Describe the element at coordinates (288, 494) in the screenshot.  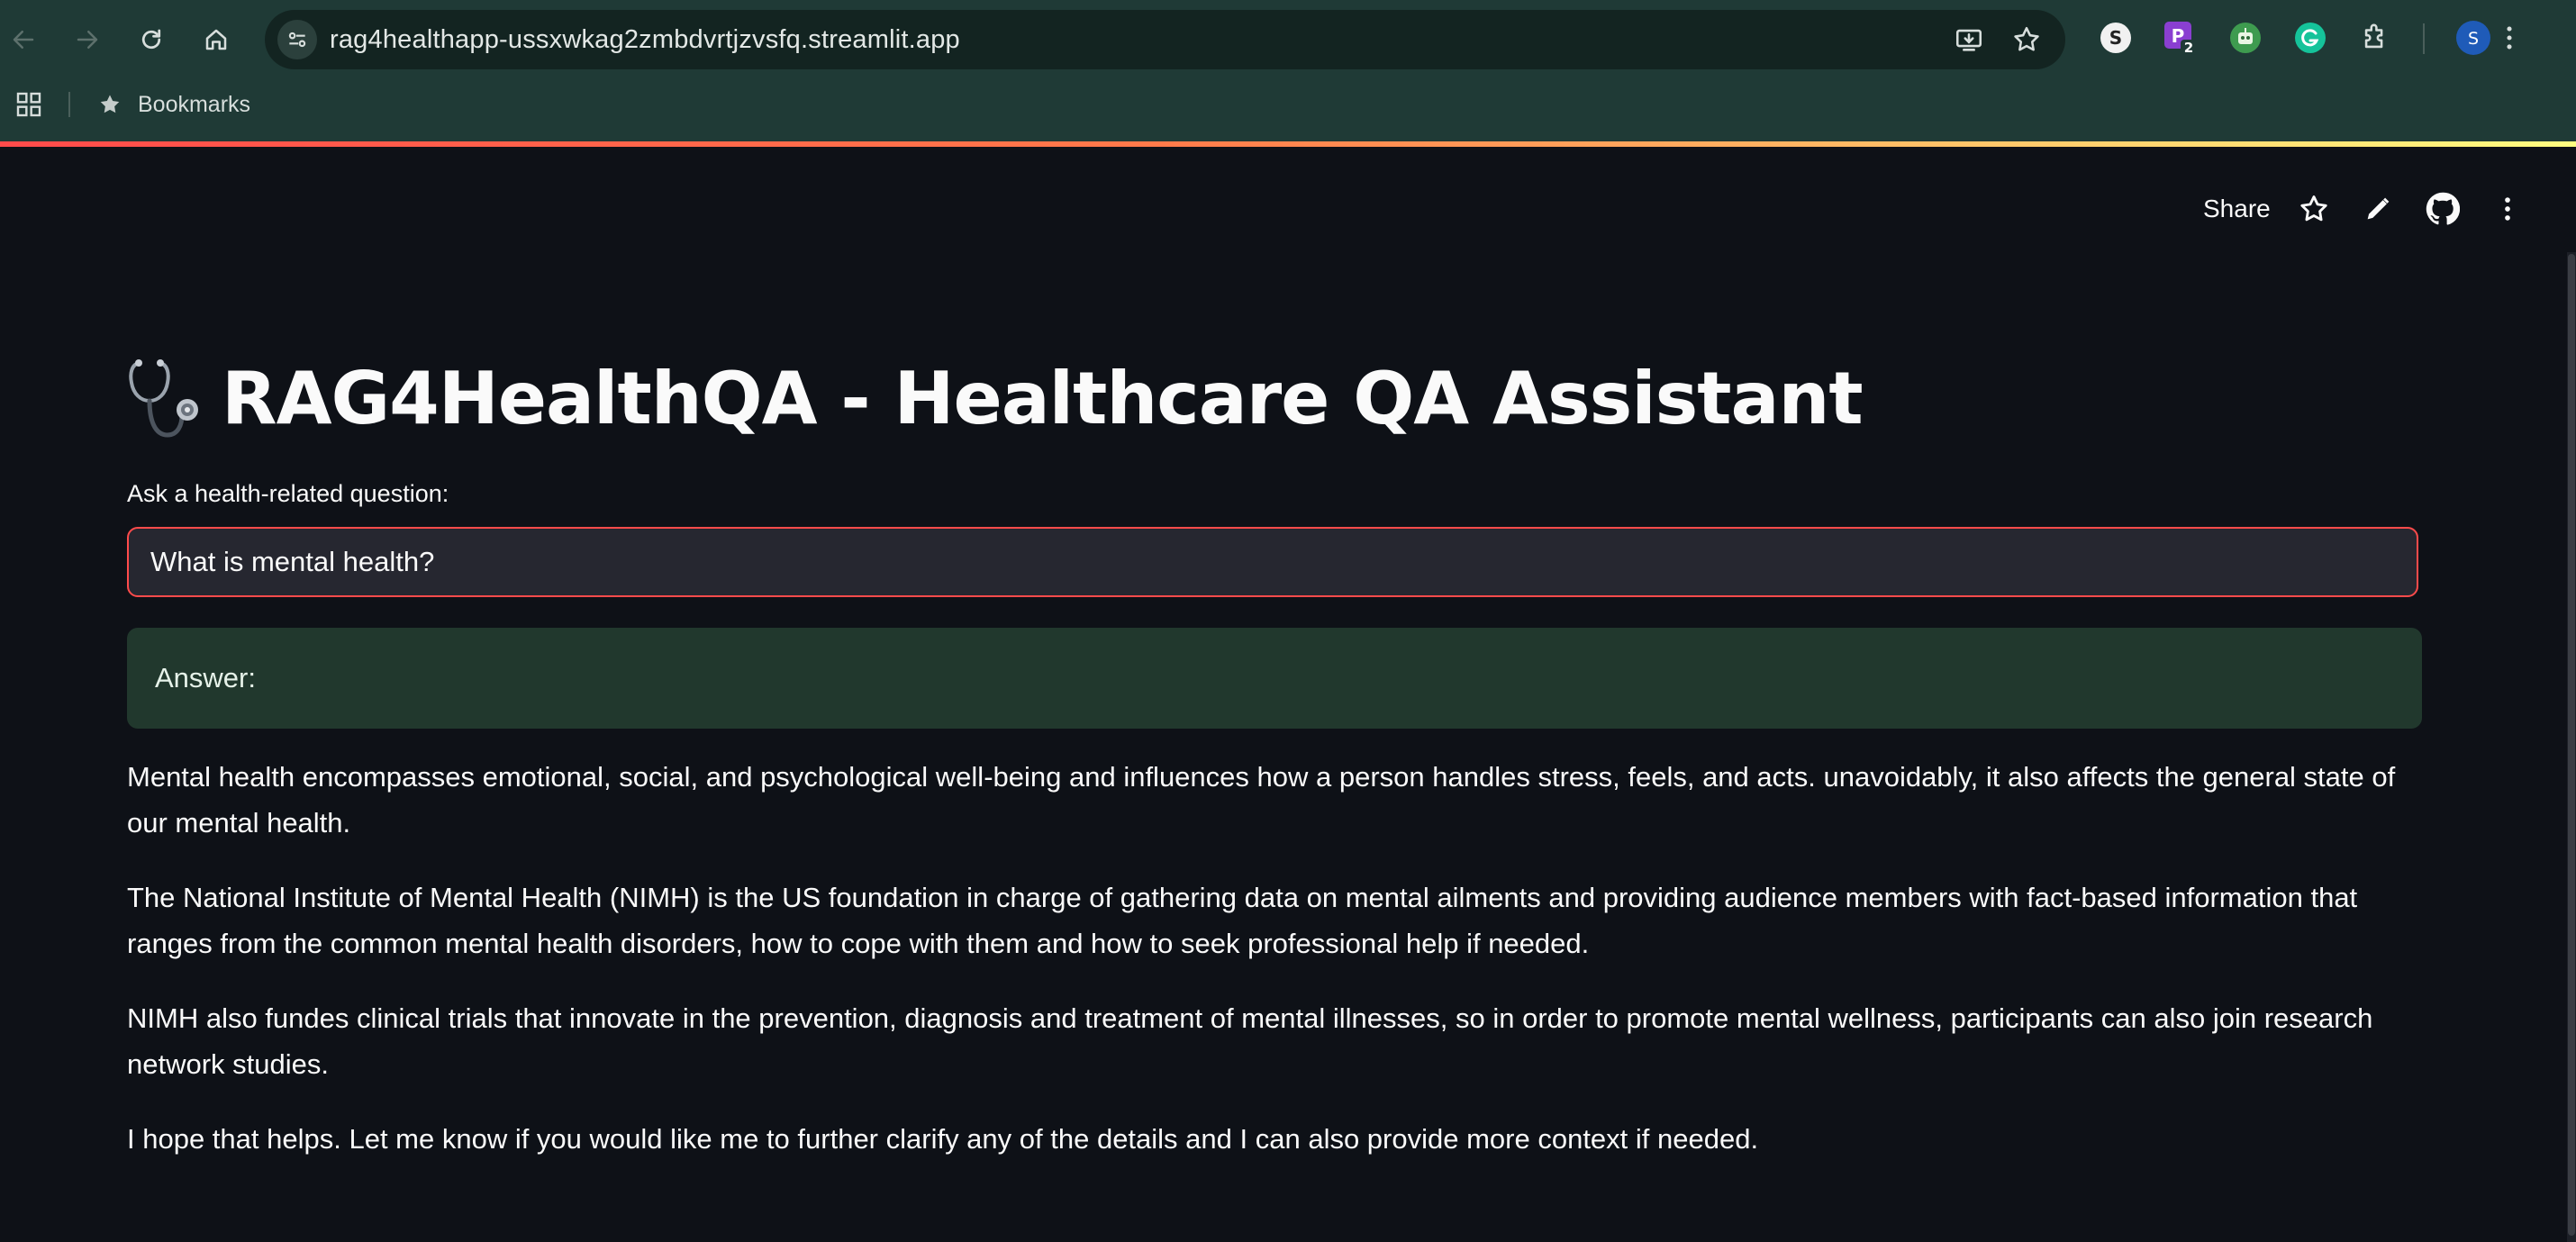
I see `question-label: Ask a health-related question:` at that location.